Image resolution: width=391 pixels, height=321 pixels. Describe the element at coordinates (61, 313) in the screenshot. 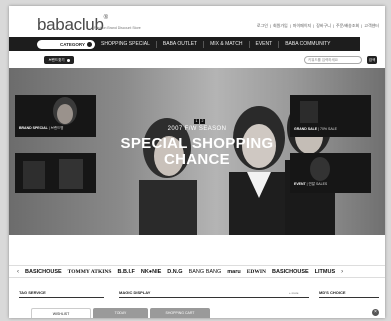

I see `tab-wishlist: WISHLIST` at that location.